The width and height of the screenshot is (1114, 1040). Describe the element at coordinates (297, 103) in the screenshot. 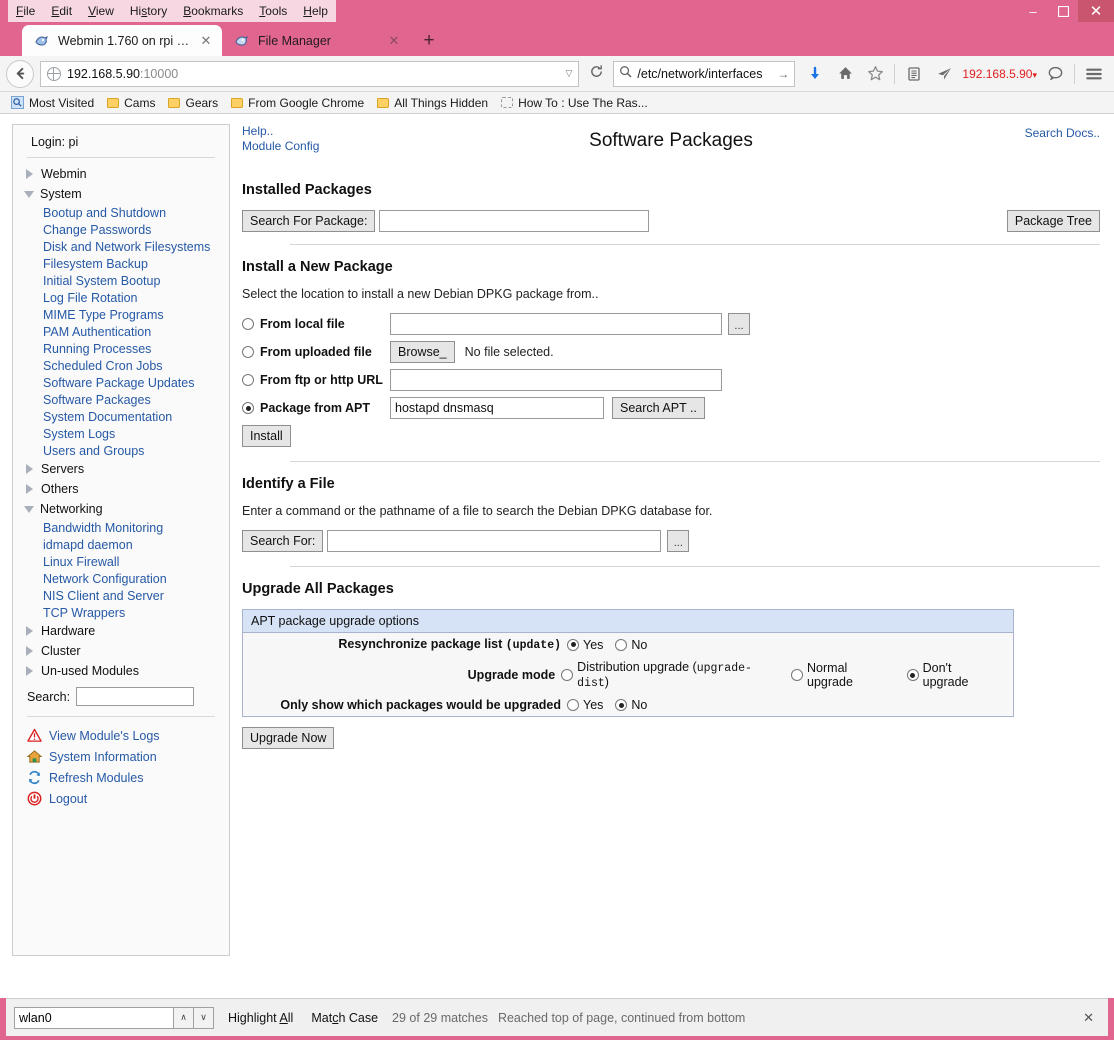

I see `bookmark-from-google-chrome: From Google Chrome` at that location.